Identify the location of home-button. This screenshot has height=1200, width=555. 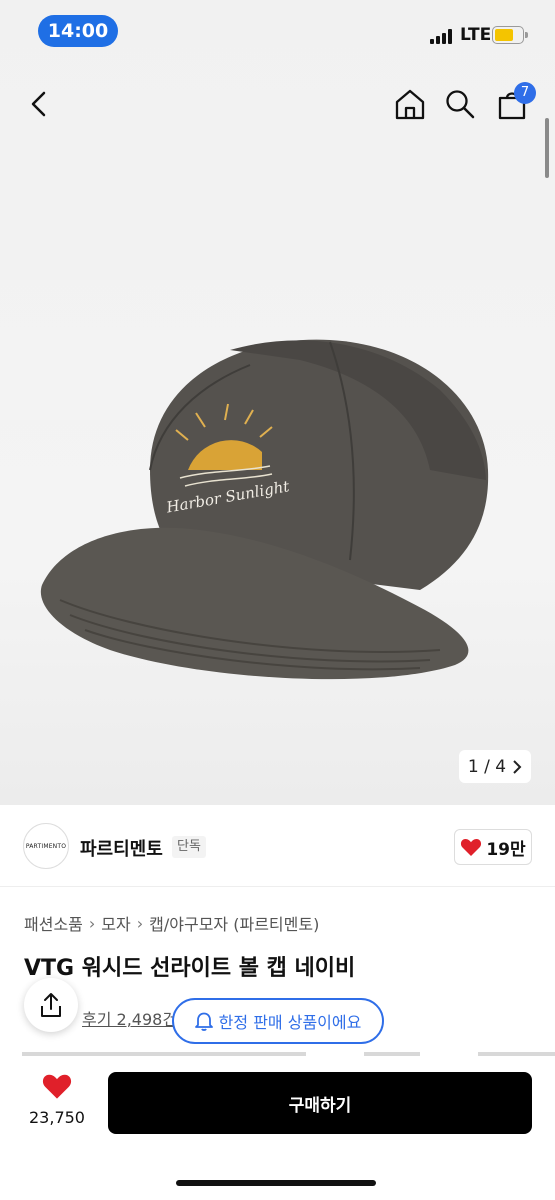
(410, 104).